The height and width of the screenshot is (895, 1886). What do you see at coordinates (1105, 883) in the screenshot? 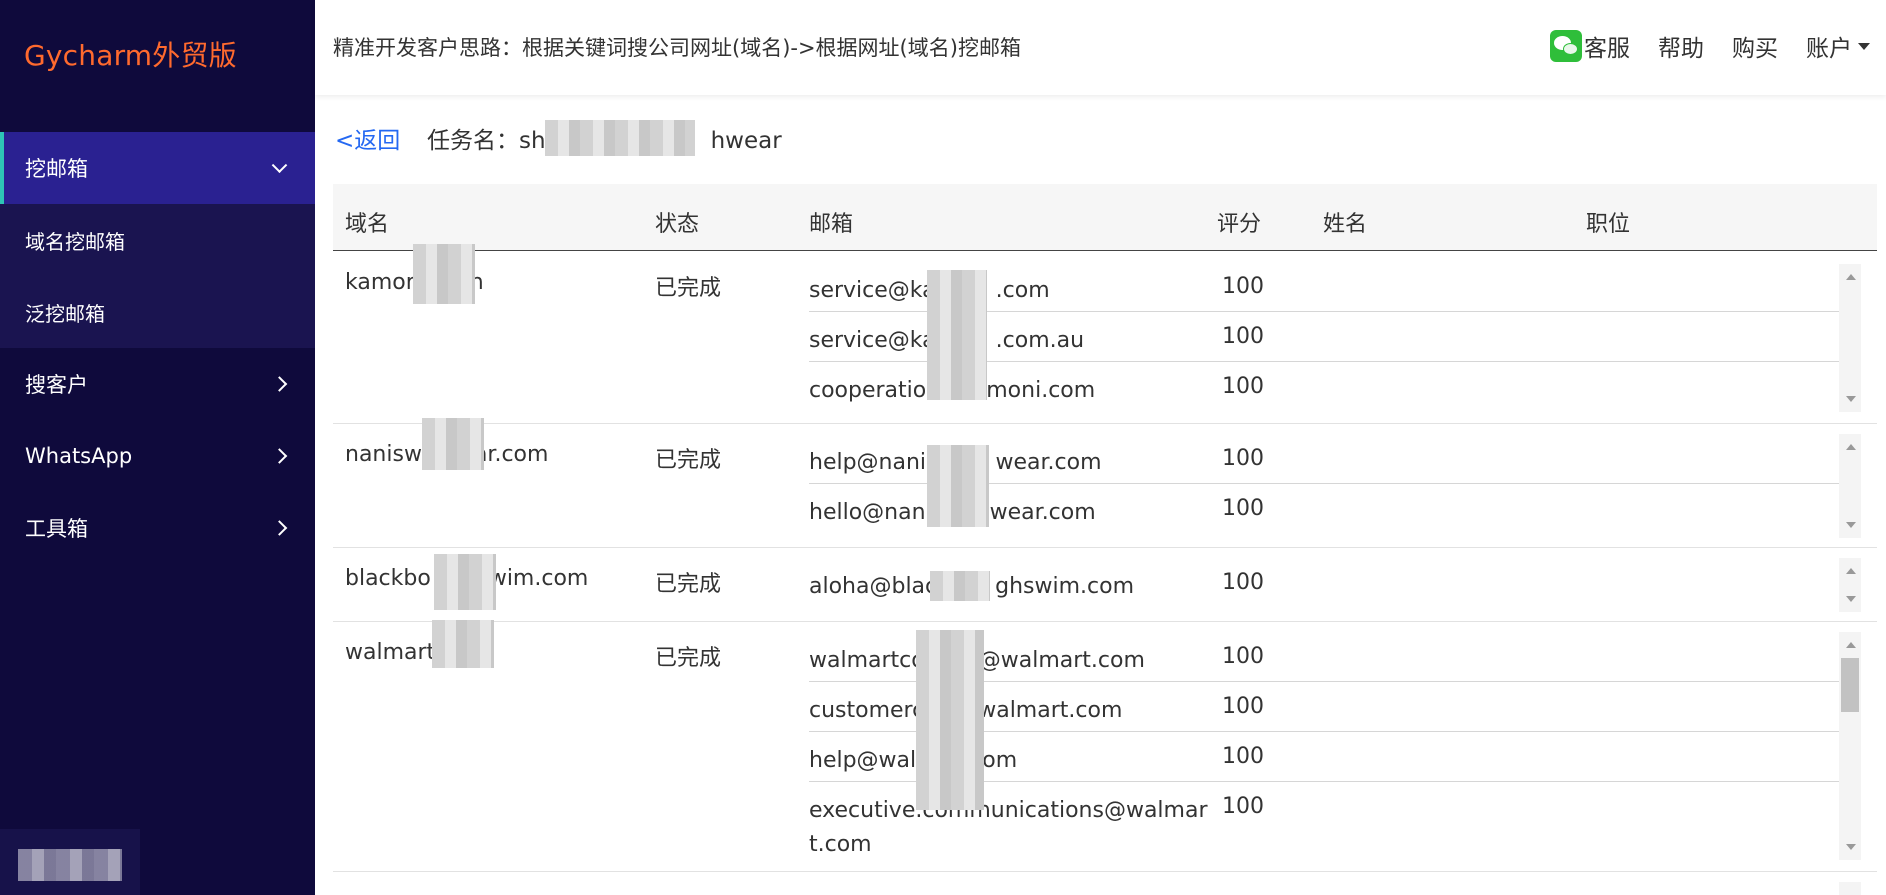
I see `table-row` at bounding box center [1105, 883].